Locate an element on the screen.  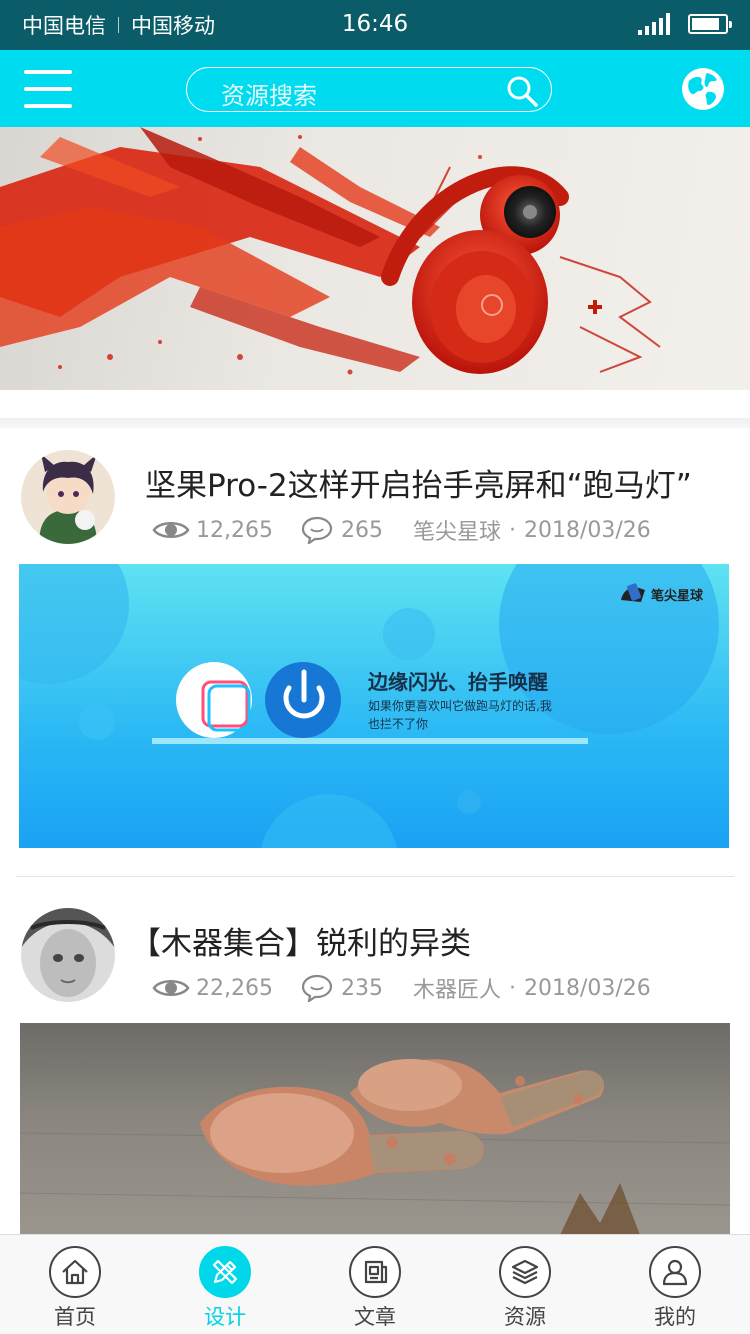
search-placeholder: 资源搜索 is located at coordinates (269, 96).